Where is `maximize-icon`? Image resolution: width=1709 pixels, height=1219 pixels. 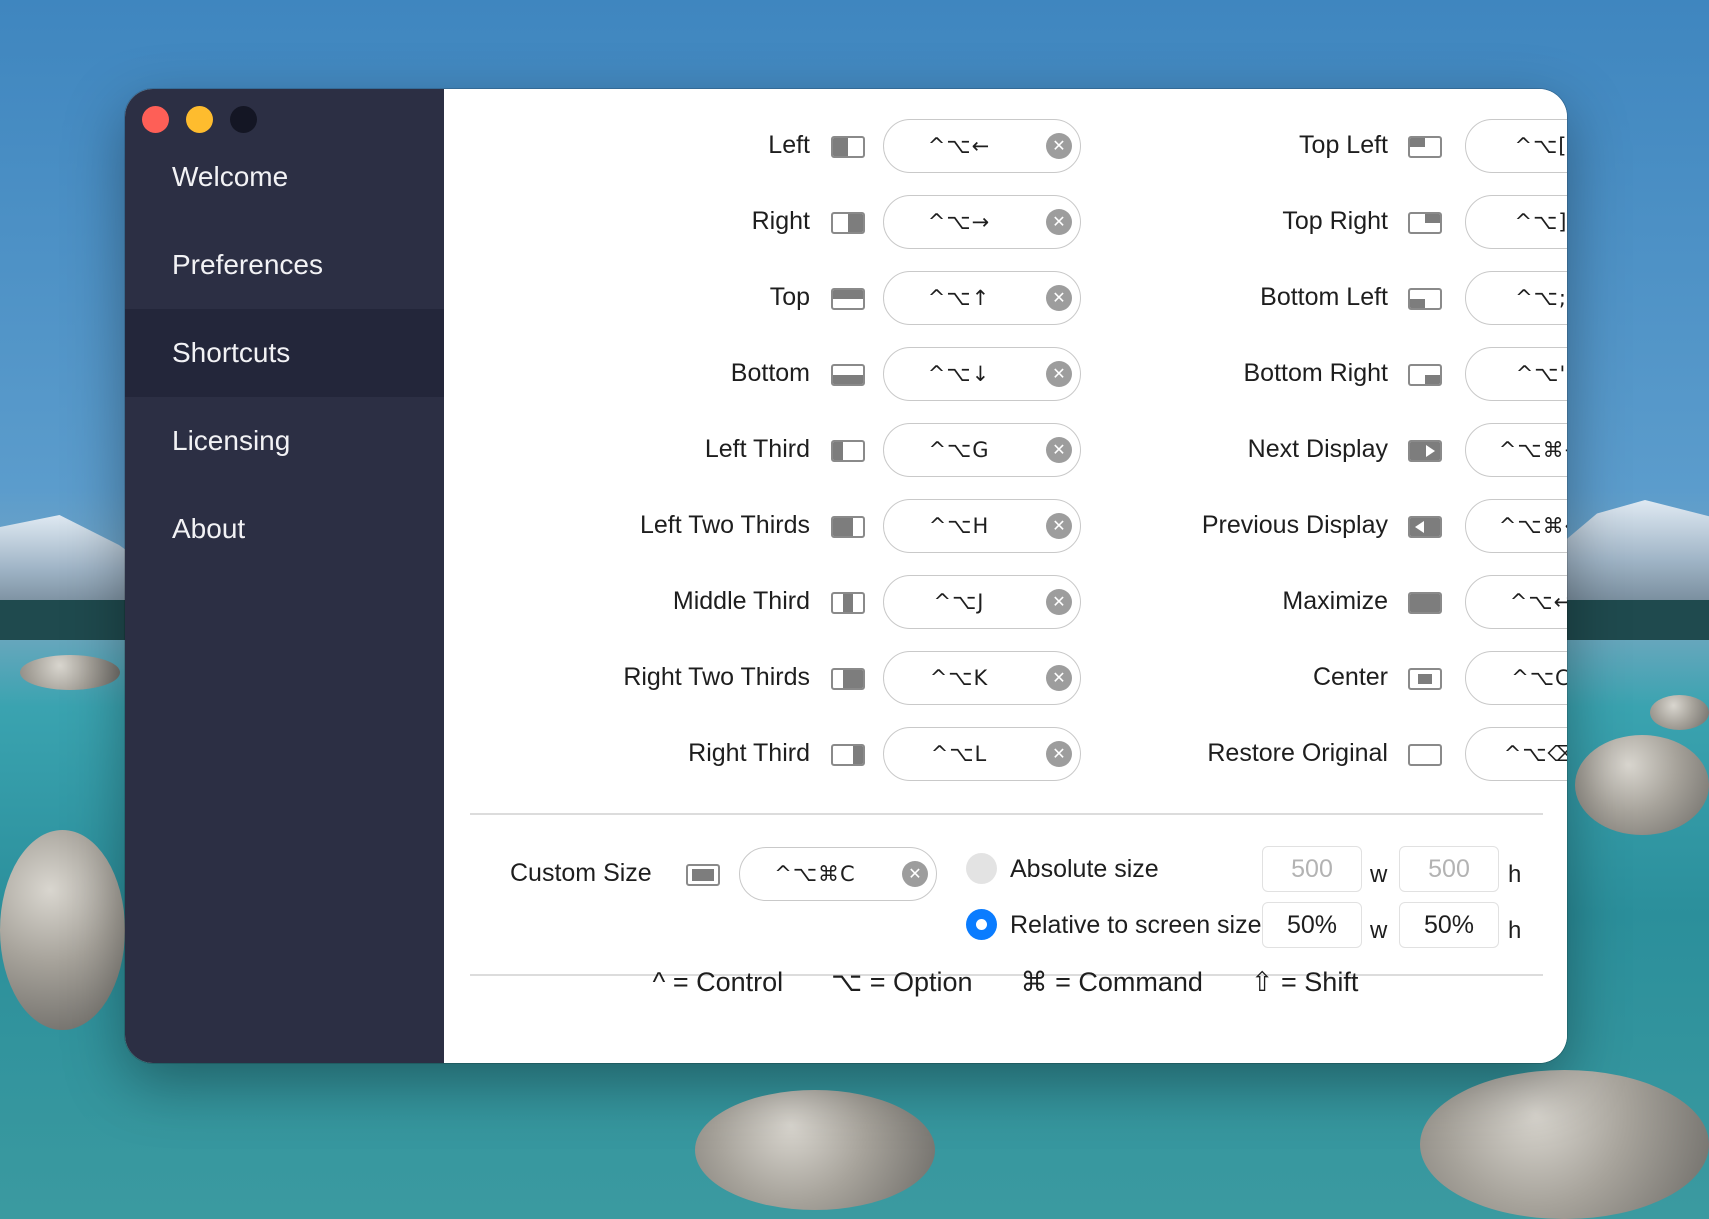
maximize-icon is located at coordinates (1425, 603).